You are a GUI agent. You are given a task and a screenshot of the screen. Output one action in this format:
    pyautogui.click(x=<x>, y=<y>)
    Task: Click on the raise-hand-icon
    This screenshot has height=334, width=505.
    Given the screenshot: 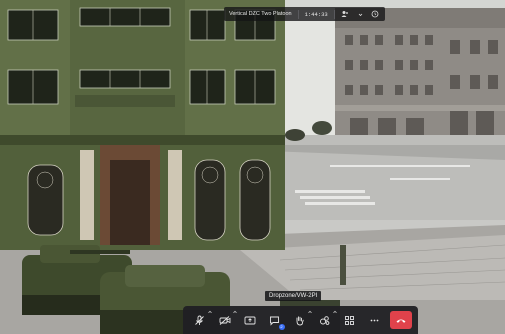 What is the action you would take?
    pyautogui.click(x=300, y=320)
    